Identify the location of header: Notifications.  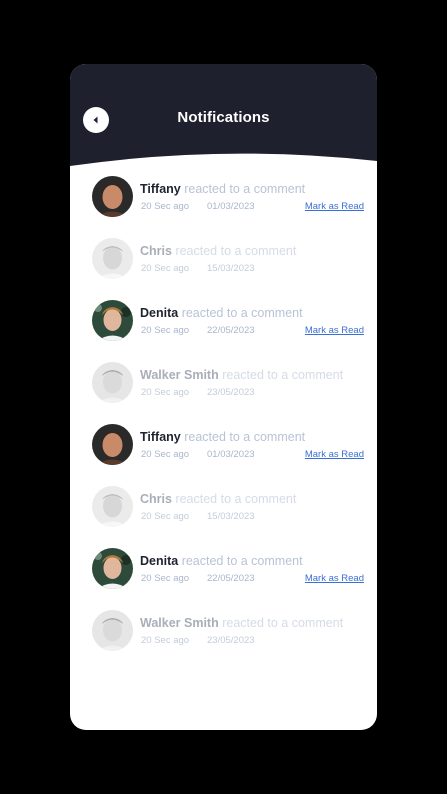
(223, 119).